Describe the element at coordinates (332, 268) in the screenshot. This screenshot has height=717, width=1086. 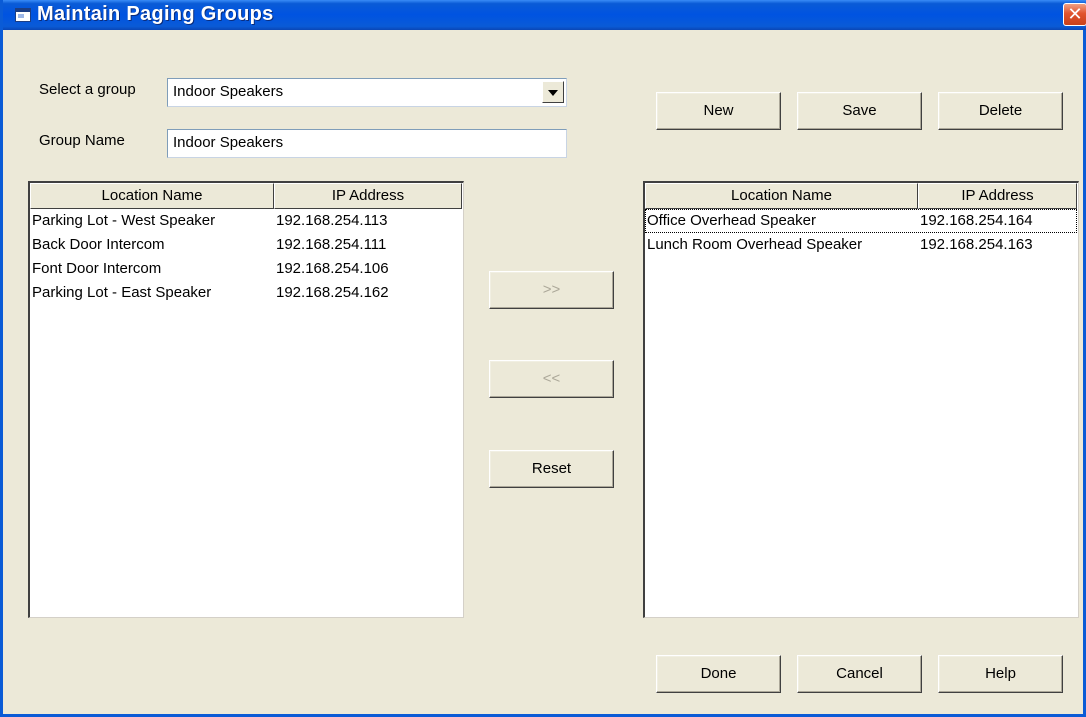
I see `ip-address-cell: 192.168.254.106` at that location.